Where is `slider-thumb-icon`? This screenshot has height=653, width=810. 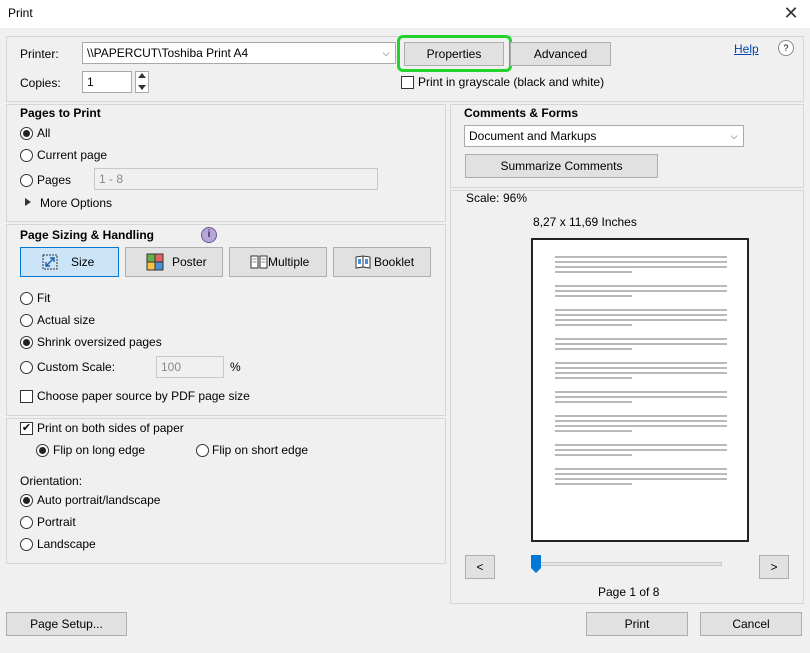
slider-thumb-icon is located at coordinates (536, 564).